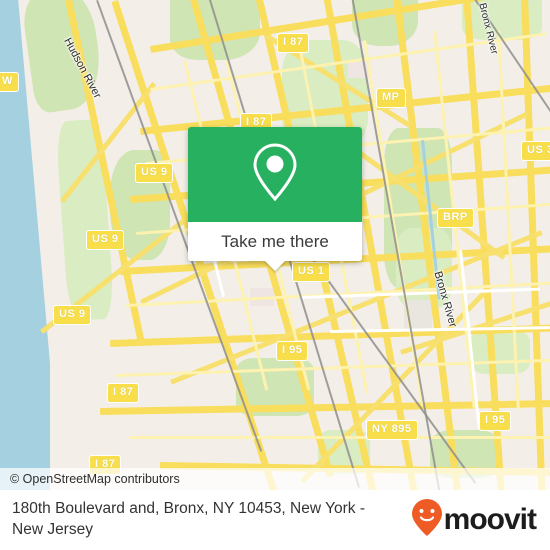 This screenshot has width=550, height=550. What do you see at coordinates (275, 479) in the screenshot?
I see `map-attribution: © OpenStreetMap contributors` at bounding box center [275, 479].